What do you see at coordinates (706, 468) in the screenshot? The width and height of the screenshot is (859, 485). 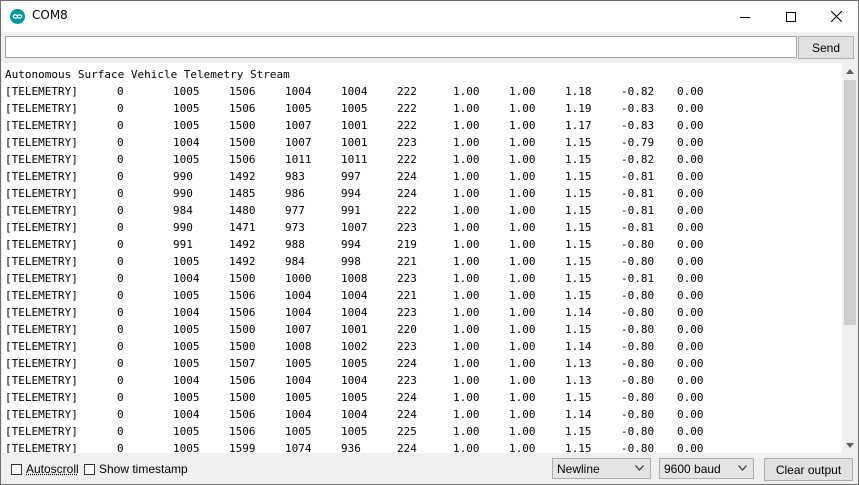 I see `baud-rate-select: 9600 baud` at bounding box center [706, 468].